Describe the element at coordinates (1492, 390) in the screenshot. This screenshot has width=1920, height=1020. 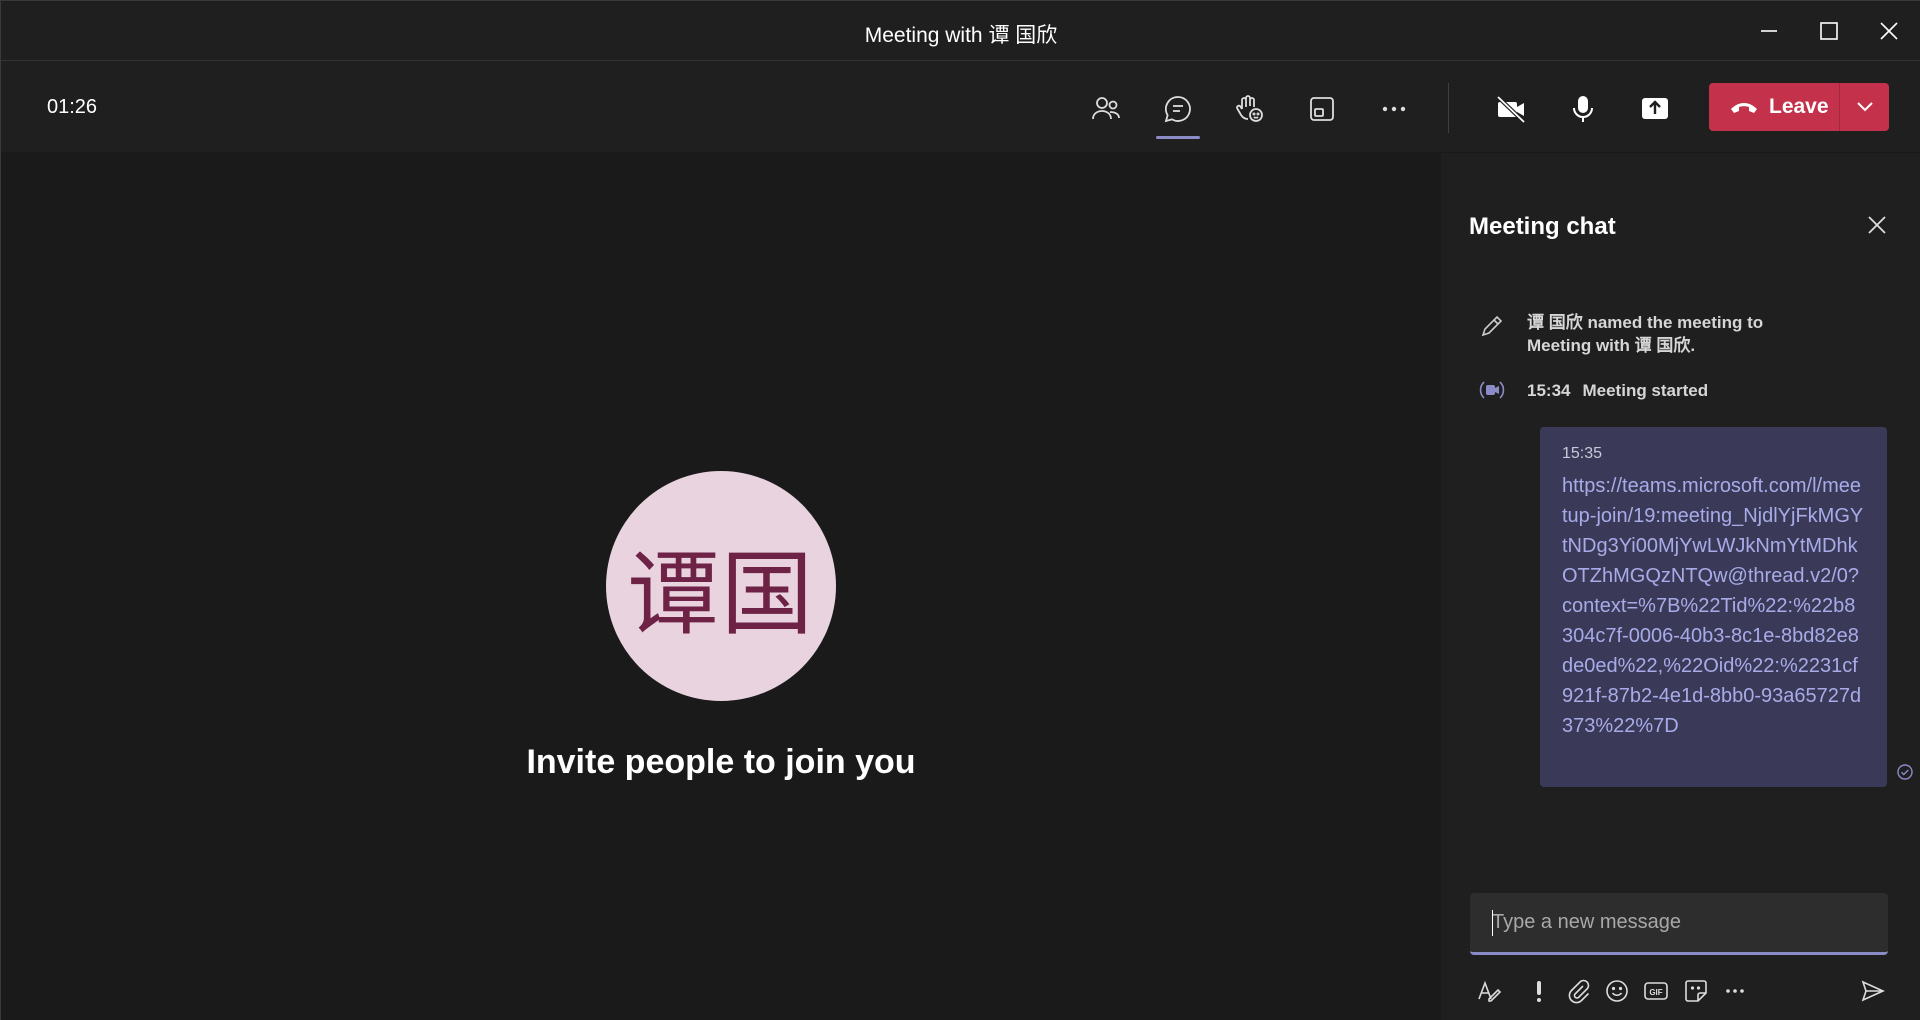
I see `meeting-video-icon` at that location.